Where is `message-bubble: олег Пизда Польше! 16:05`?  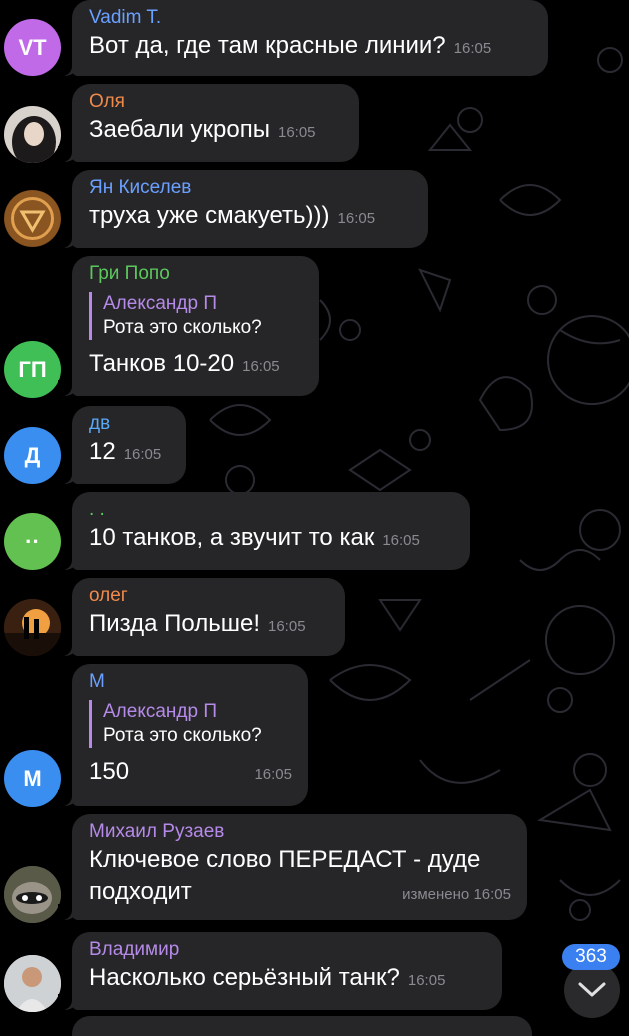
message-bubble: олег Пизда Польше! 16:05 is located at coordinates (201, 617).